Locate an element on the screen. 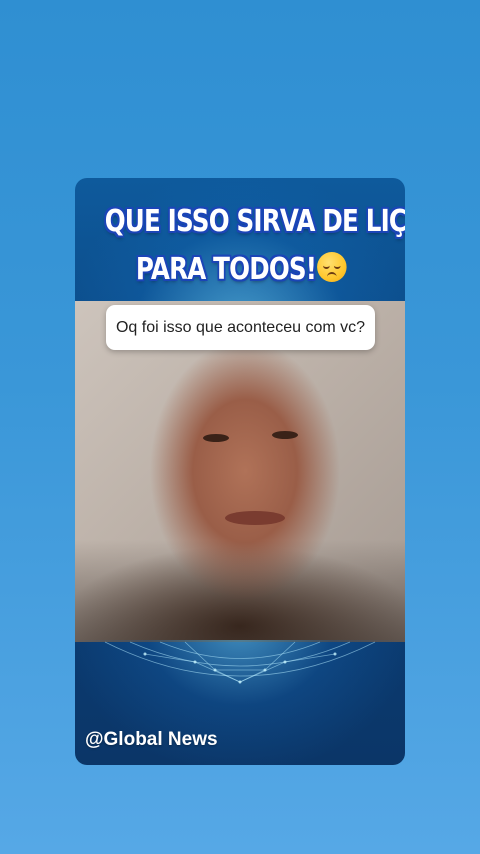 Image resolution: width=480 pixels, height=854 pixels. disappointed-face-icon is located at coordinates (332, 267).